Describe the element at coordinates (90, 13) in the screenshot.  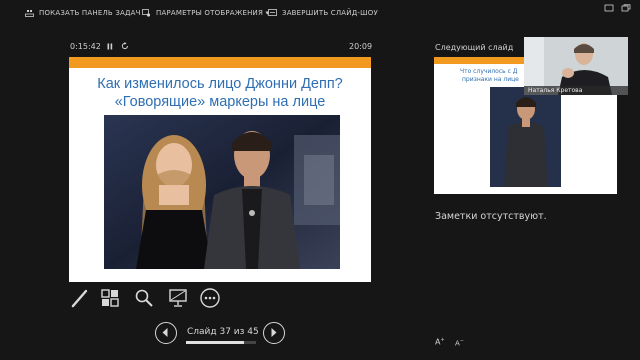
I see `show-taskbar-label: ПОКАЗАТЬ ПАНЕЛЬ ЗАДАЧ` at that location.